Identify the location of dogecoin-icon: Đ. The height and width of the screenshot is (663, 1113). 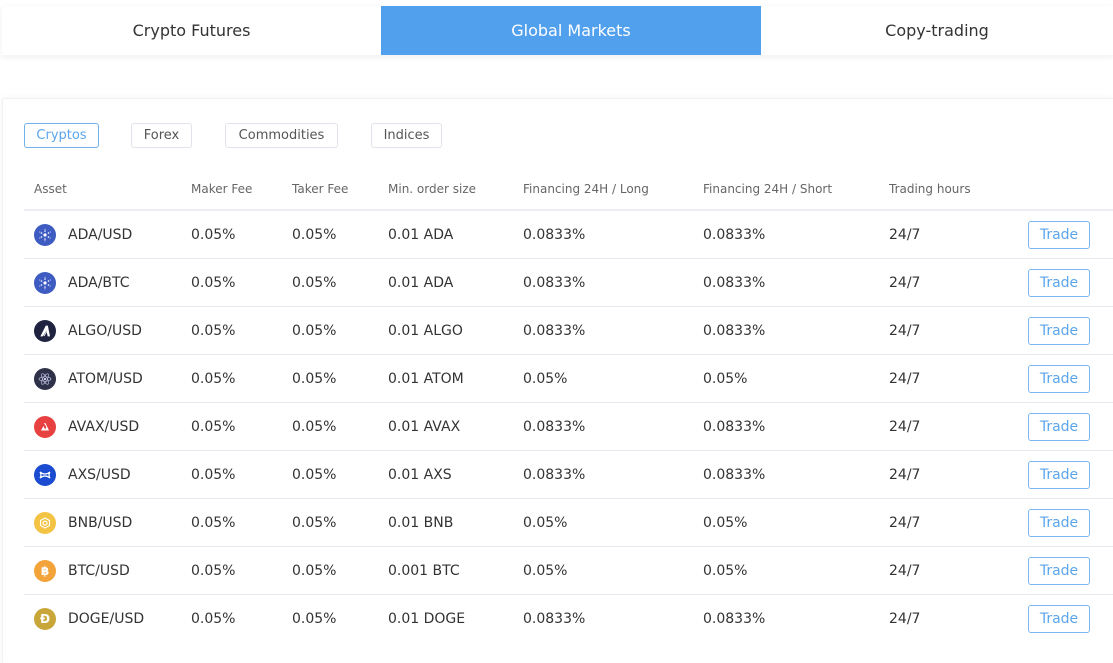
(45, 619).